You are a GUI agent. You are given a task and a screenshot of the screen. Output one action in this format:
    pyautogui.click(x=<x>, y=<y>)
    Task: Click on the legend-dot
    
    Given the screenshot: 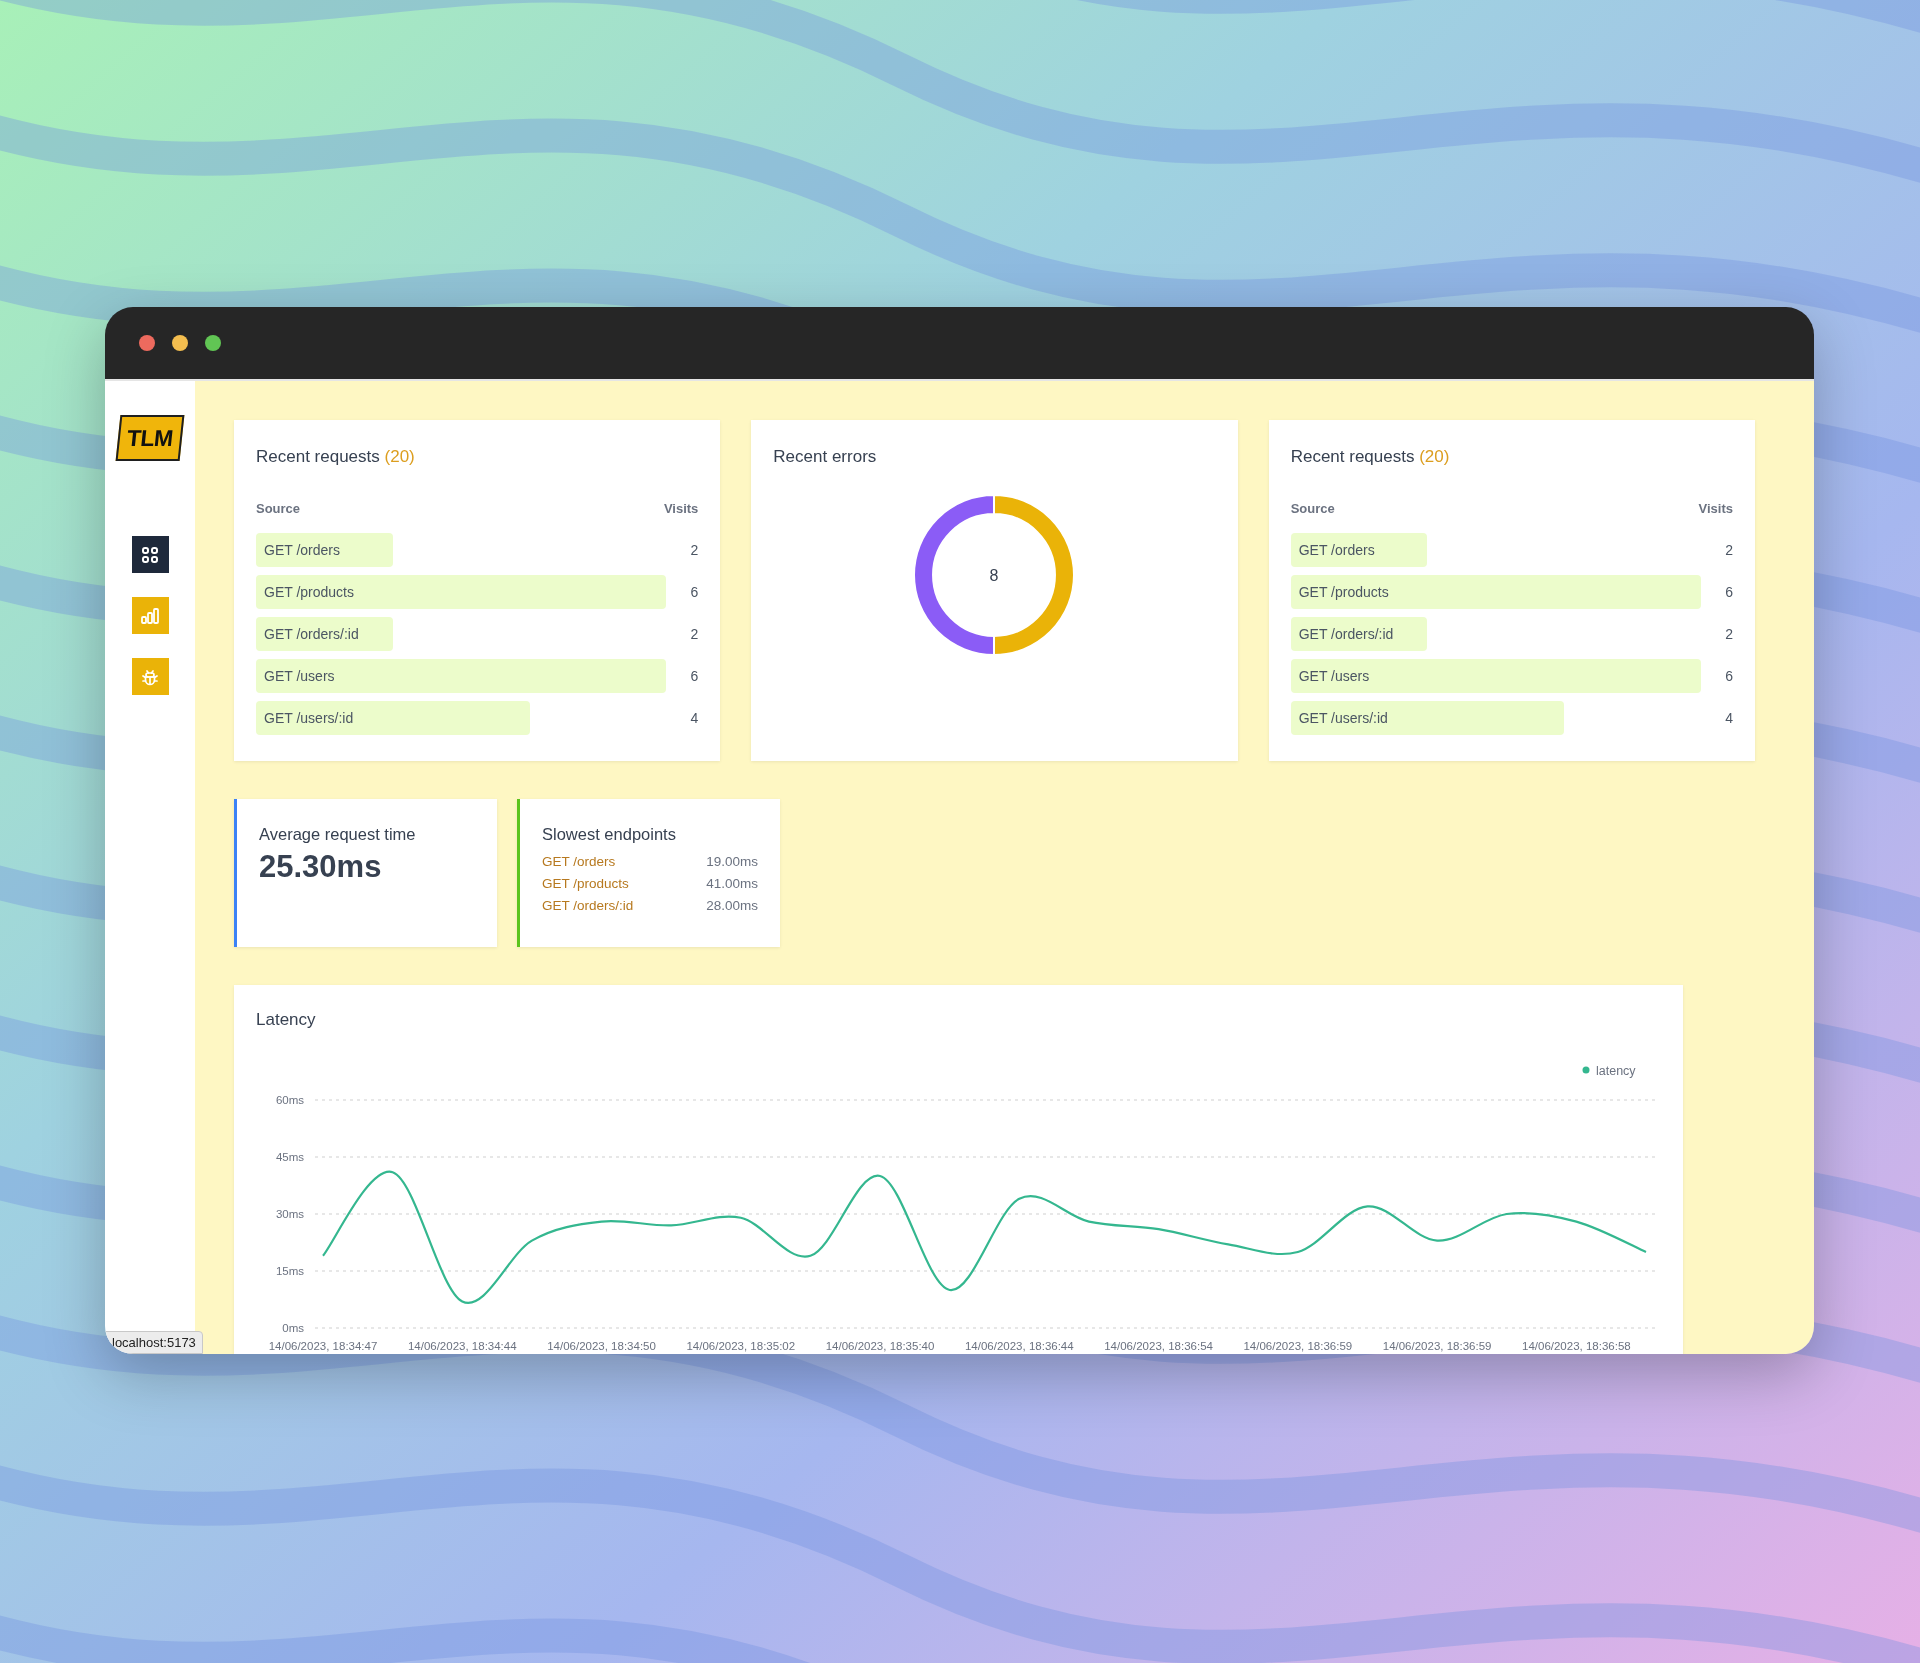 What is the action you would take?
    pyautogui.click(x=1586, y=1070)
    